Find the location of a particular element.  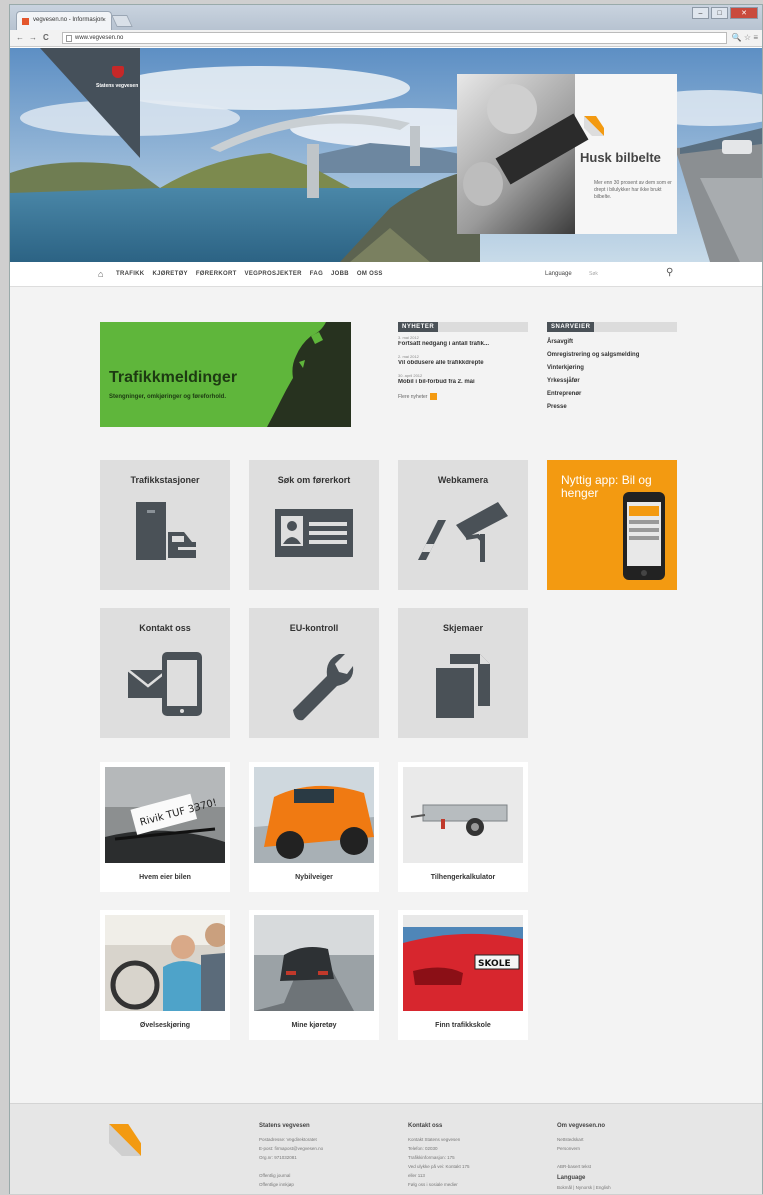

tile-sok-forerkort: Søk om førerkort is located at coordinates (314, 525).